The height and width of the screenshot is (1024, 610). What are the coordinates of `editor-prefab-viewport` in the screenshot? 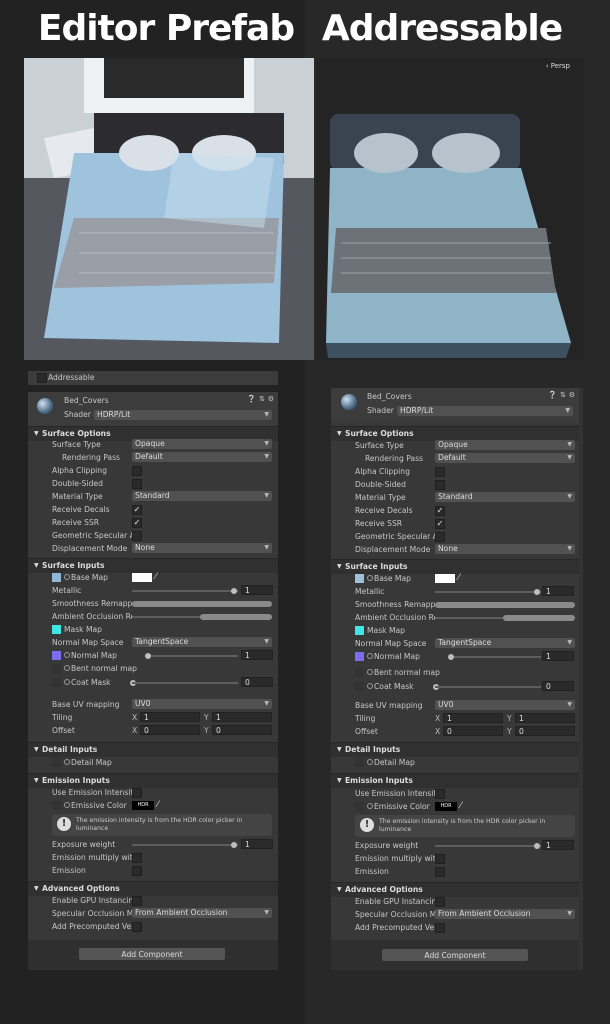 It's located at (169, 209).